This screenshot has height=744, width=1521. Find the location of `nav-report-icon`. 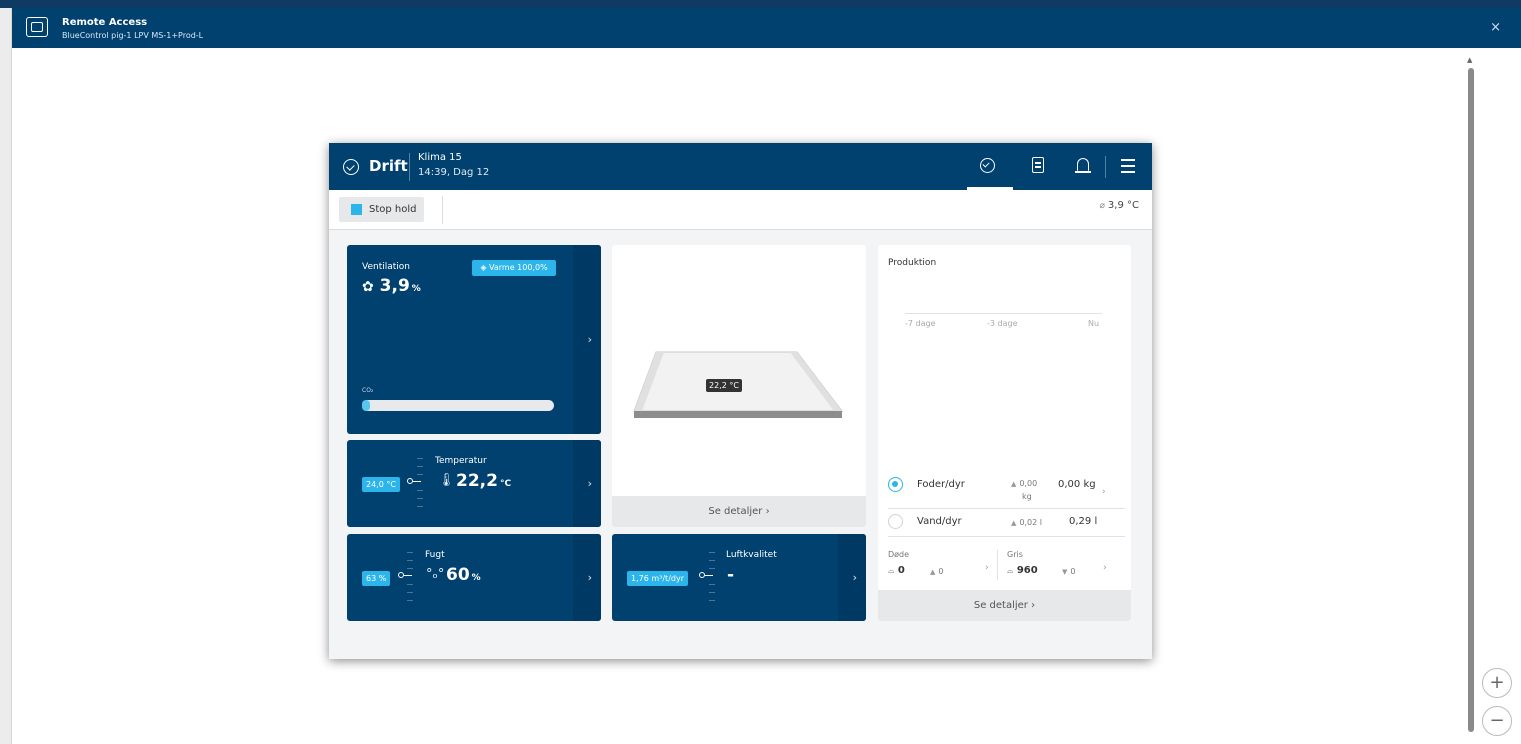

nav-report-icon is located at coordinates (1039, 166).